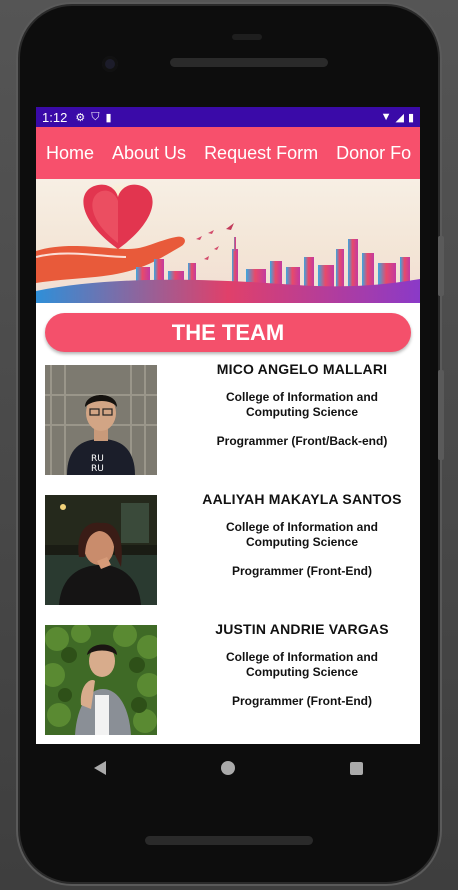 This screenshot has height=890, width=458. What do you see at coordinates (228, 332) in the screenshot?
I see `team-header-button: THE TEAM` at bounding box center [228, 332].